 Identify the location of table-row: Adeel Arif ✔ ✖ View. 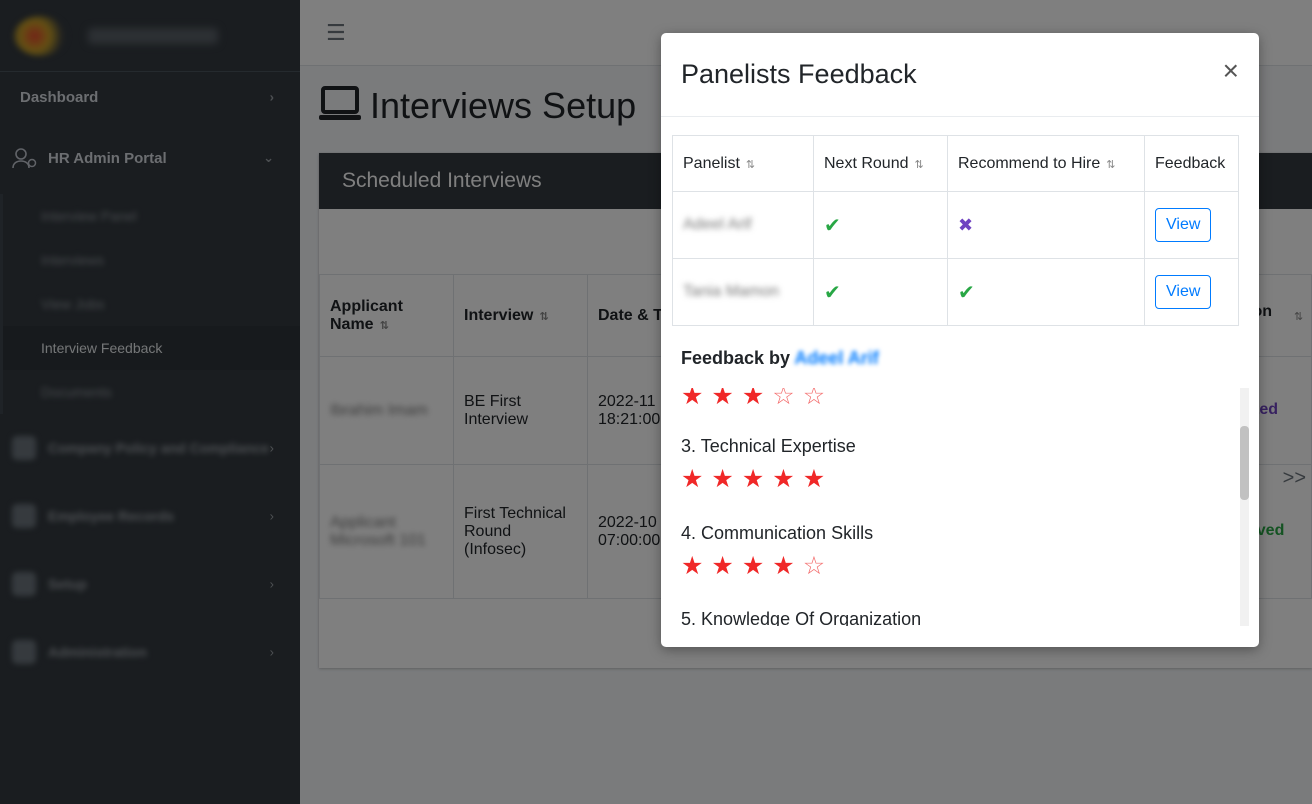
(955, 225).